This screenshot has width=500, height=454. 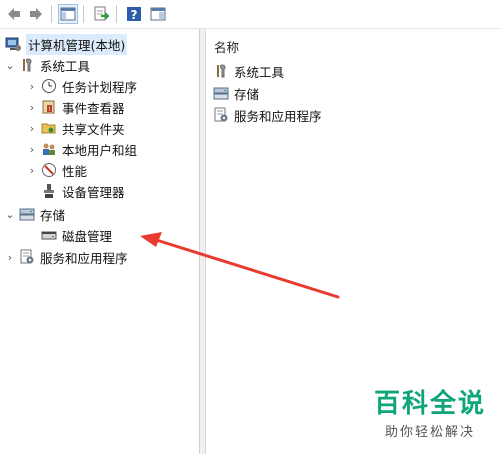 I want to click on annotation-arrow, so click(x=240, y=265).